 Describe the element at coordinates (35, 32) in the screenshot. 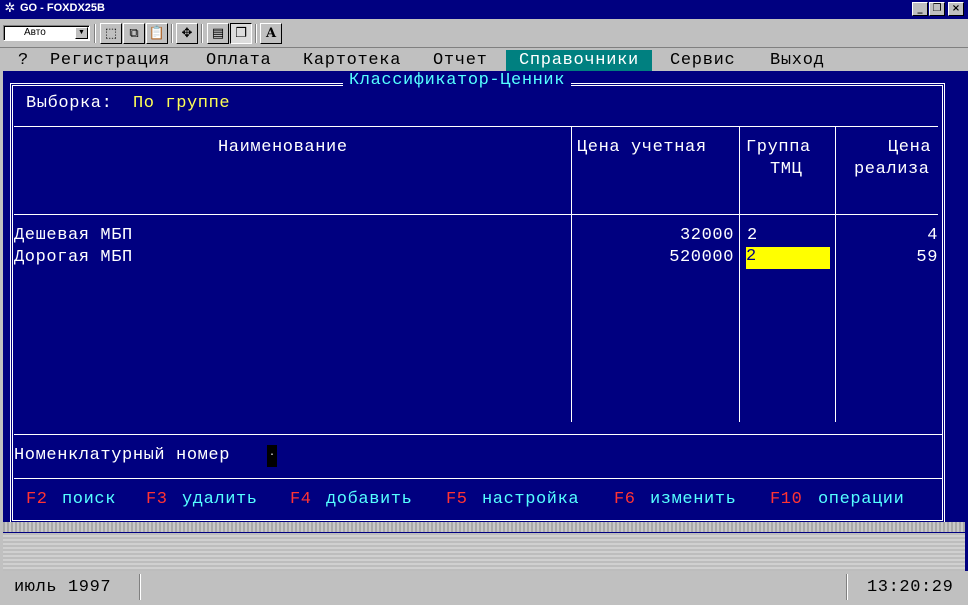

I see `font-size-value: Авто` at that location.